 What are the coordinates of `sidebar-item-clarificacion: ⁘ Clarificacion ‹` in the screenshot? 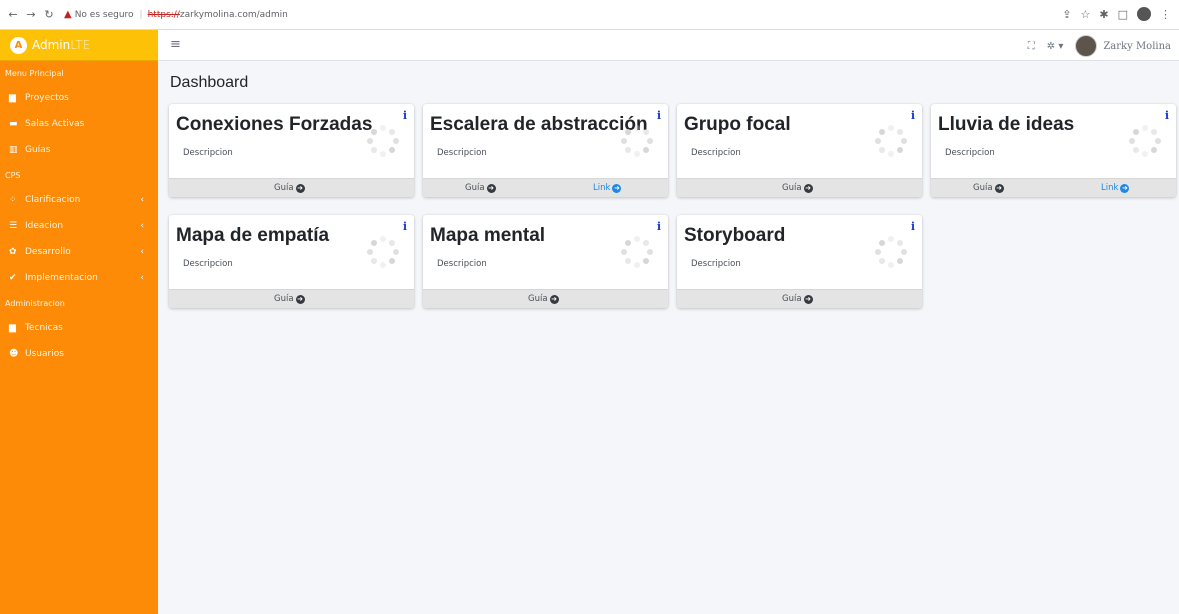 It's located at (79, 200).